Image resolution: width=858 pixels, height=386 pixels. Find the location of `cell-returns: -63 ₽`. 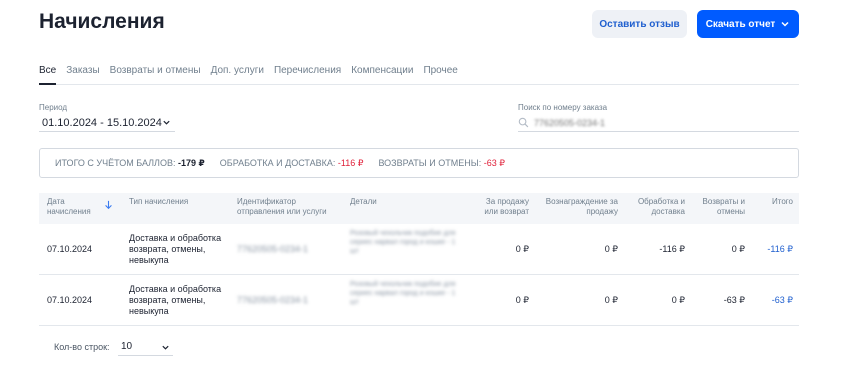

cell-returns: -63 ₽ is located at coordinates (734, 300).